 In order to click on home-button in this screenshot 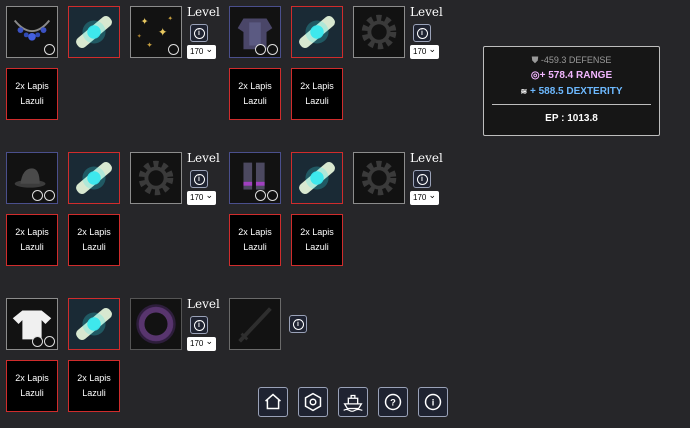, I will do `click(273, 402)`.